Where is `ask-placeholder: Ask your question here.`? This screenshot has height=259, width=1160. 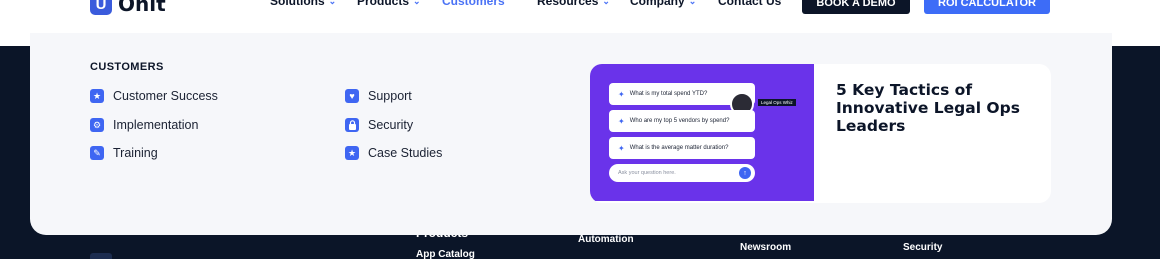
ask-placeholder: Ask your question here. is located at coordinates (647, 173).